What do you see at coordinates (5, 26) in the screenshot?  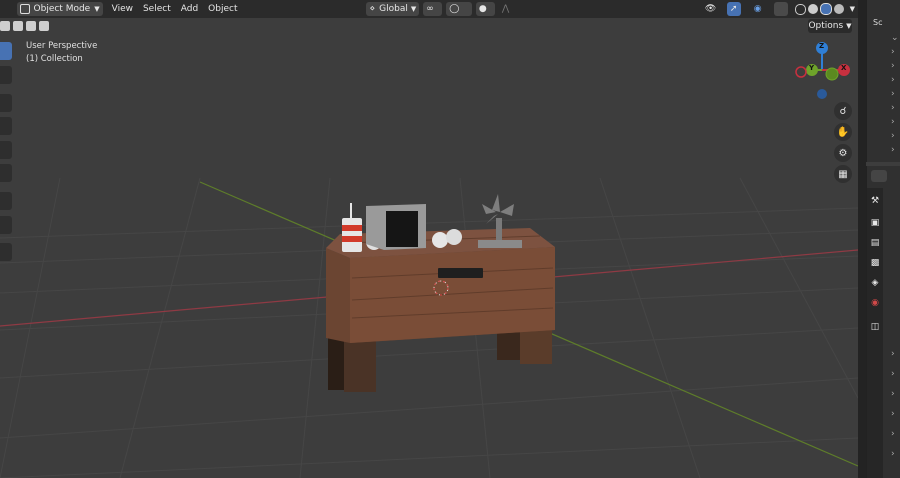 I see `select-new-icon` at bounding box center [5, 26].